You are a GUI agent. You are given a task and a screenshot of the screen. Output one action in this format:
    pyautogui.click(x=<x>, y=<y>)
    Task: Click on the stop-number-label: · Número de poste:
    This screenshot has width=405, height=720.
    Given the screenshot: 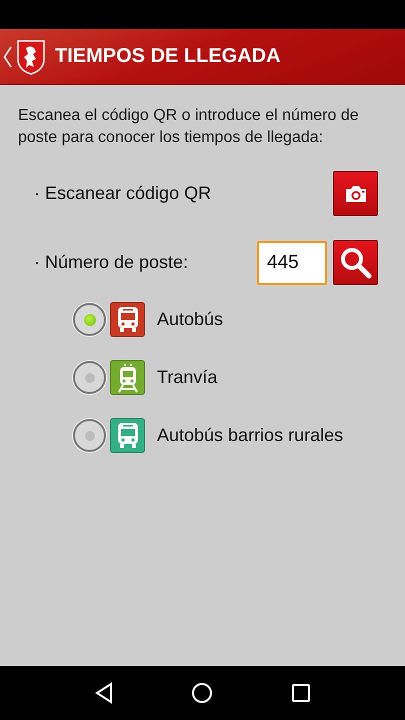 What is the action you would take?
    pyautogui.click(x=112, y=262)
    